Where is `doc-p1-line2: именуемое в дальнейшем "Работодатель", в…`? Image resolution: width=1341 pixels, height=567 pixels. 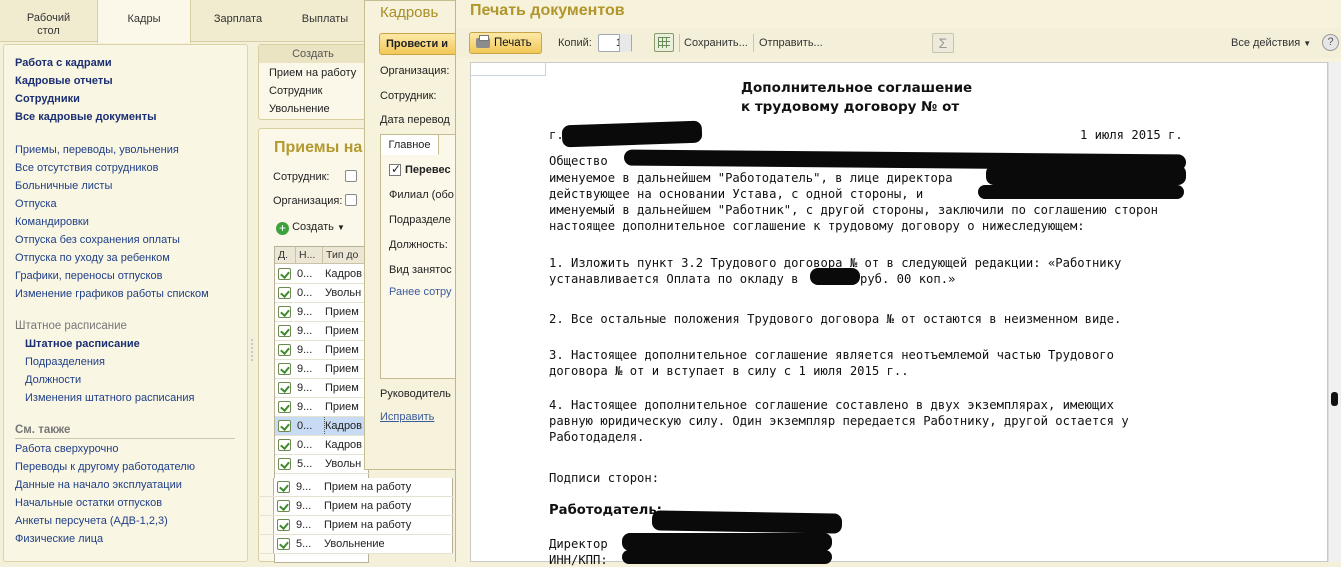
doc-p1-line2: именуемое в дальнейшем "Работодатель", в… is located at coordinates (751, 178).